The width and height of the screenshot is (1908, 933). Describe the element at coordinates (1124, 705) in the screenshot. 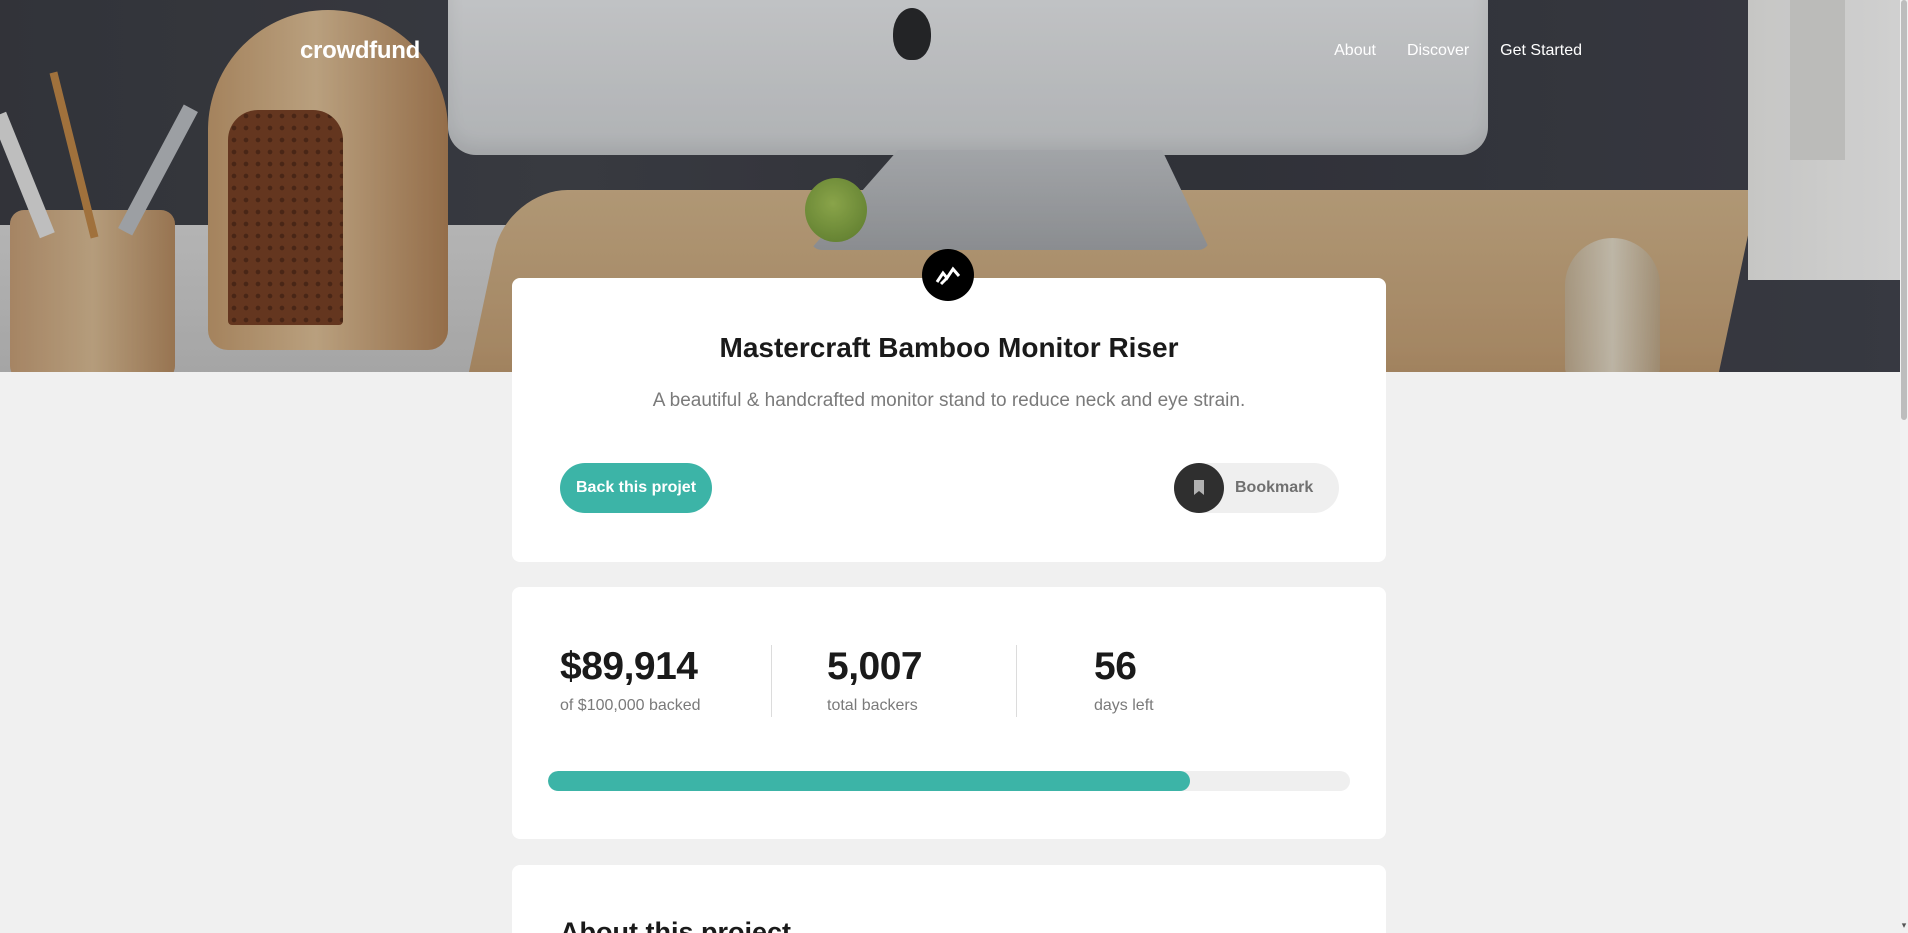

I see `days-left-label: days left` at that location.